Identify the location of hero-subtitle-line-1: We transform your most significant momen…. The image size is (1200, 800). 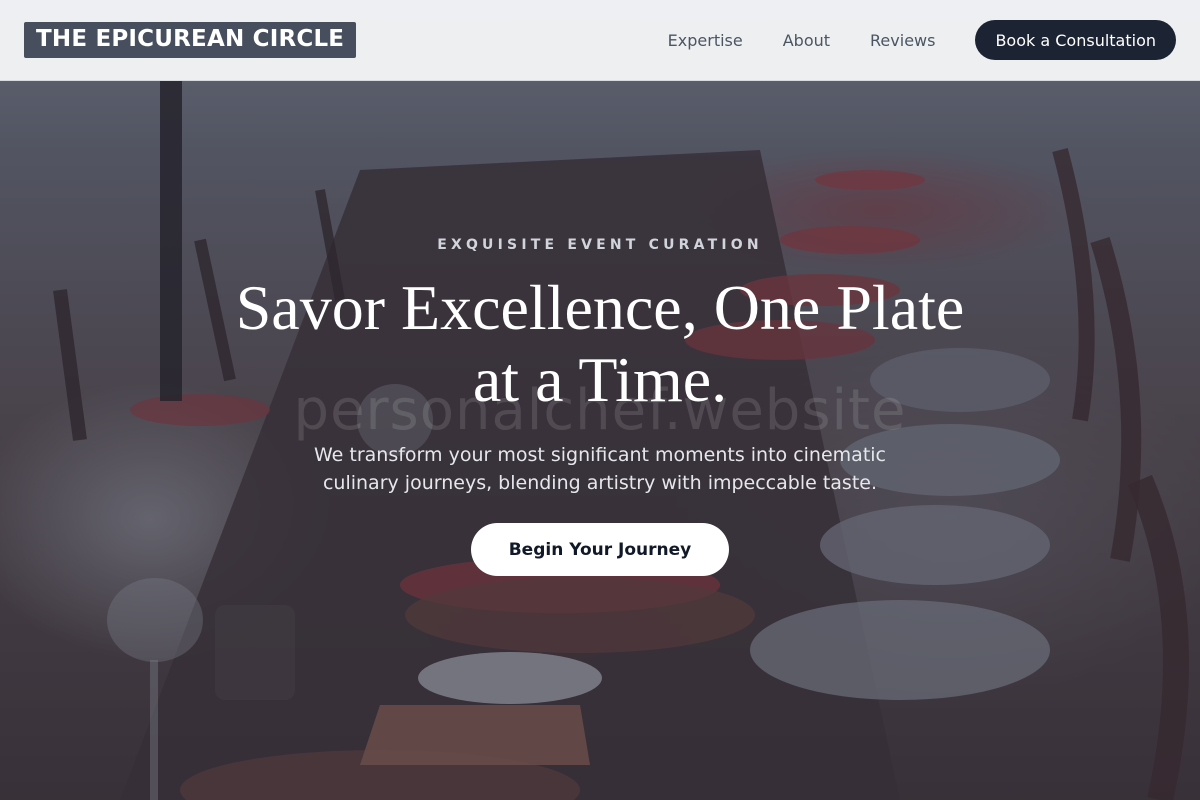
(600, 455).